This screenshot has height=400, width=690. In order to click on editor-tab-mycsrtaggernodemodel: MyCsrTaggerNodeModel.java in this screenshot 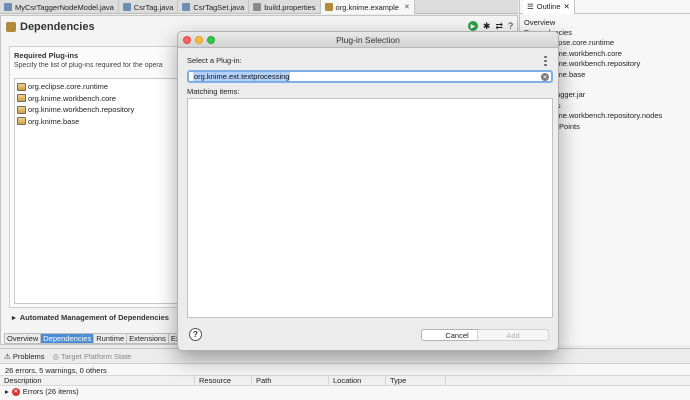, I will do `click(59, 7)`.